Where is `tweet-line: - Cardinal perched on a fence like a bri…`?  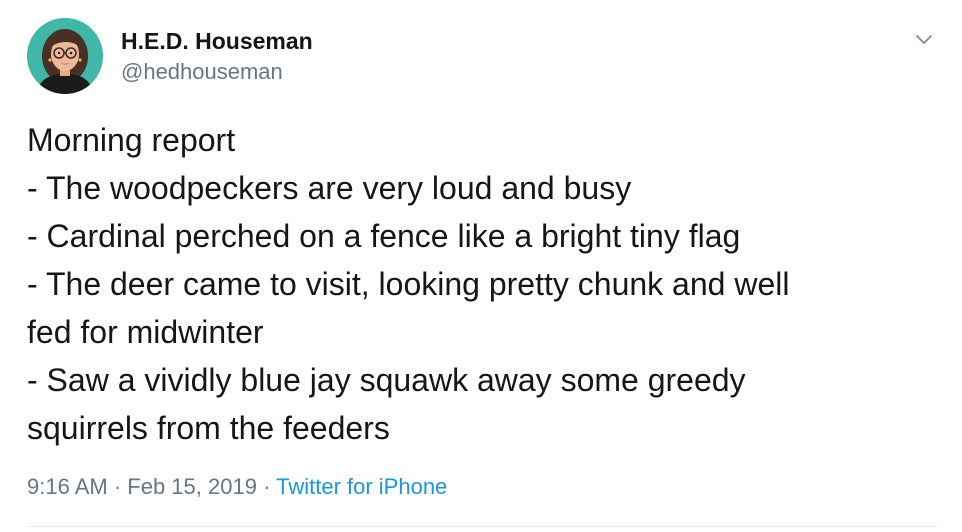 tweet-line: - Cardinal perched on a fence like a bri… is located at coordinates (384, 236).